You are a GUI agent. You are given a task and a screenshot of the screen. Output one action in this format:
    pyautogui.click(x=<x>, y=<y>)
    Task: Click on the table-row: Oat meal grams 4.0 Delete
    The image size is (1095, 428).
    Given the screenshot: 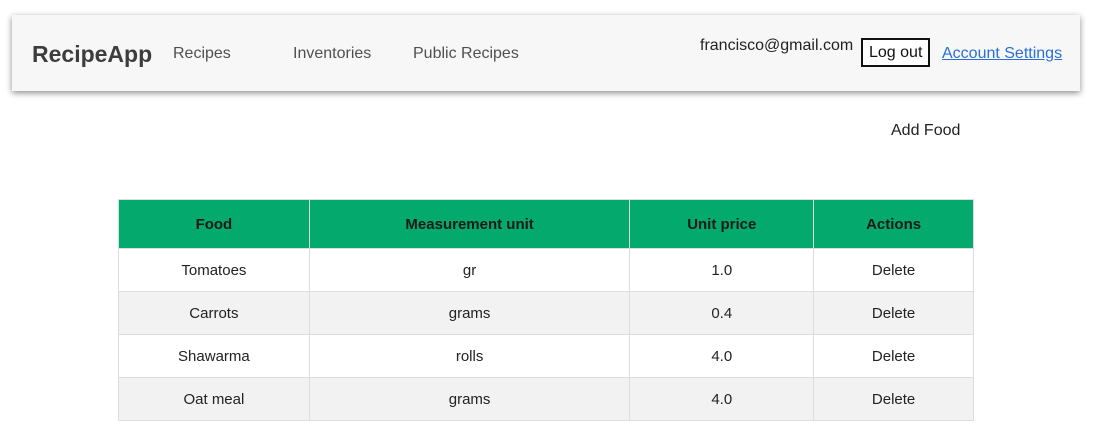 What is the action you would take?
    pyautogui.click(x=546, y=399)
    